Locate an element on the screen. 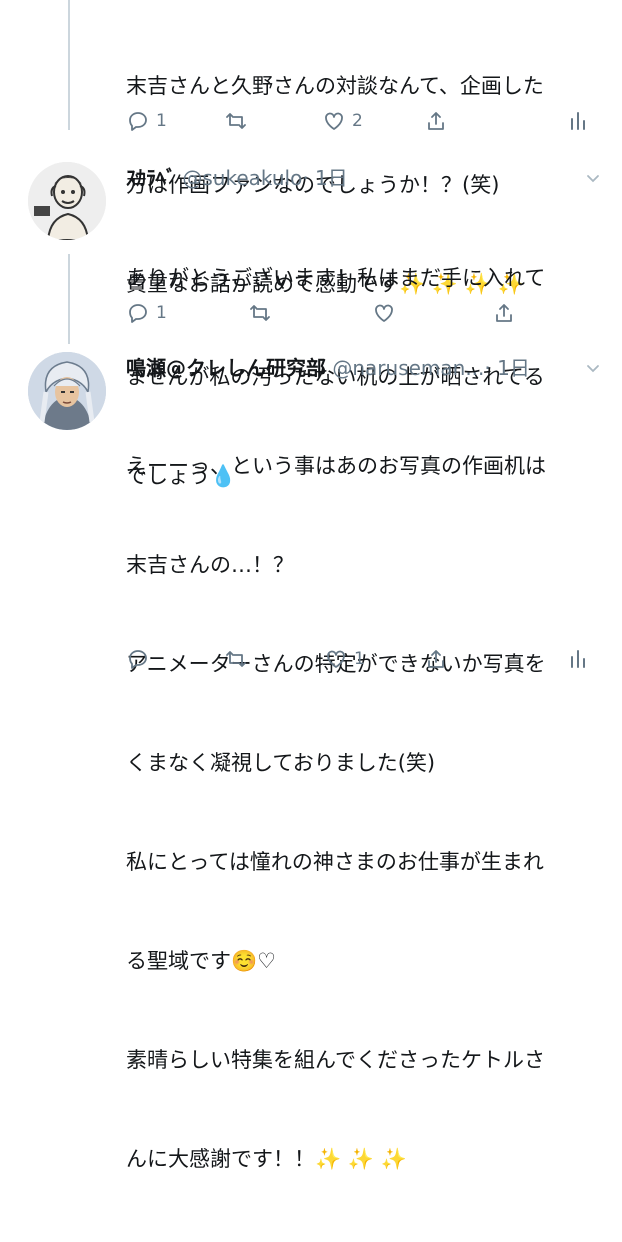 The height and width of the screenshot is (1242, 622). tweet-3-line-8: んに大感謝です！！✨ ✨ ✨ is located at coordinates (266, 1159).